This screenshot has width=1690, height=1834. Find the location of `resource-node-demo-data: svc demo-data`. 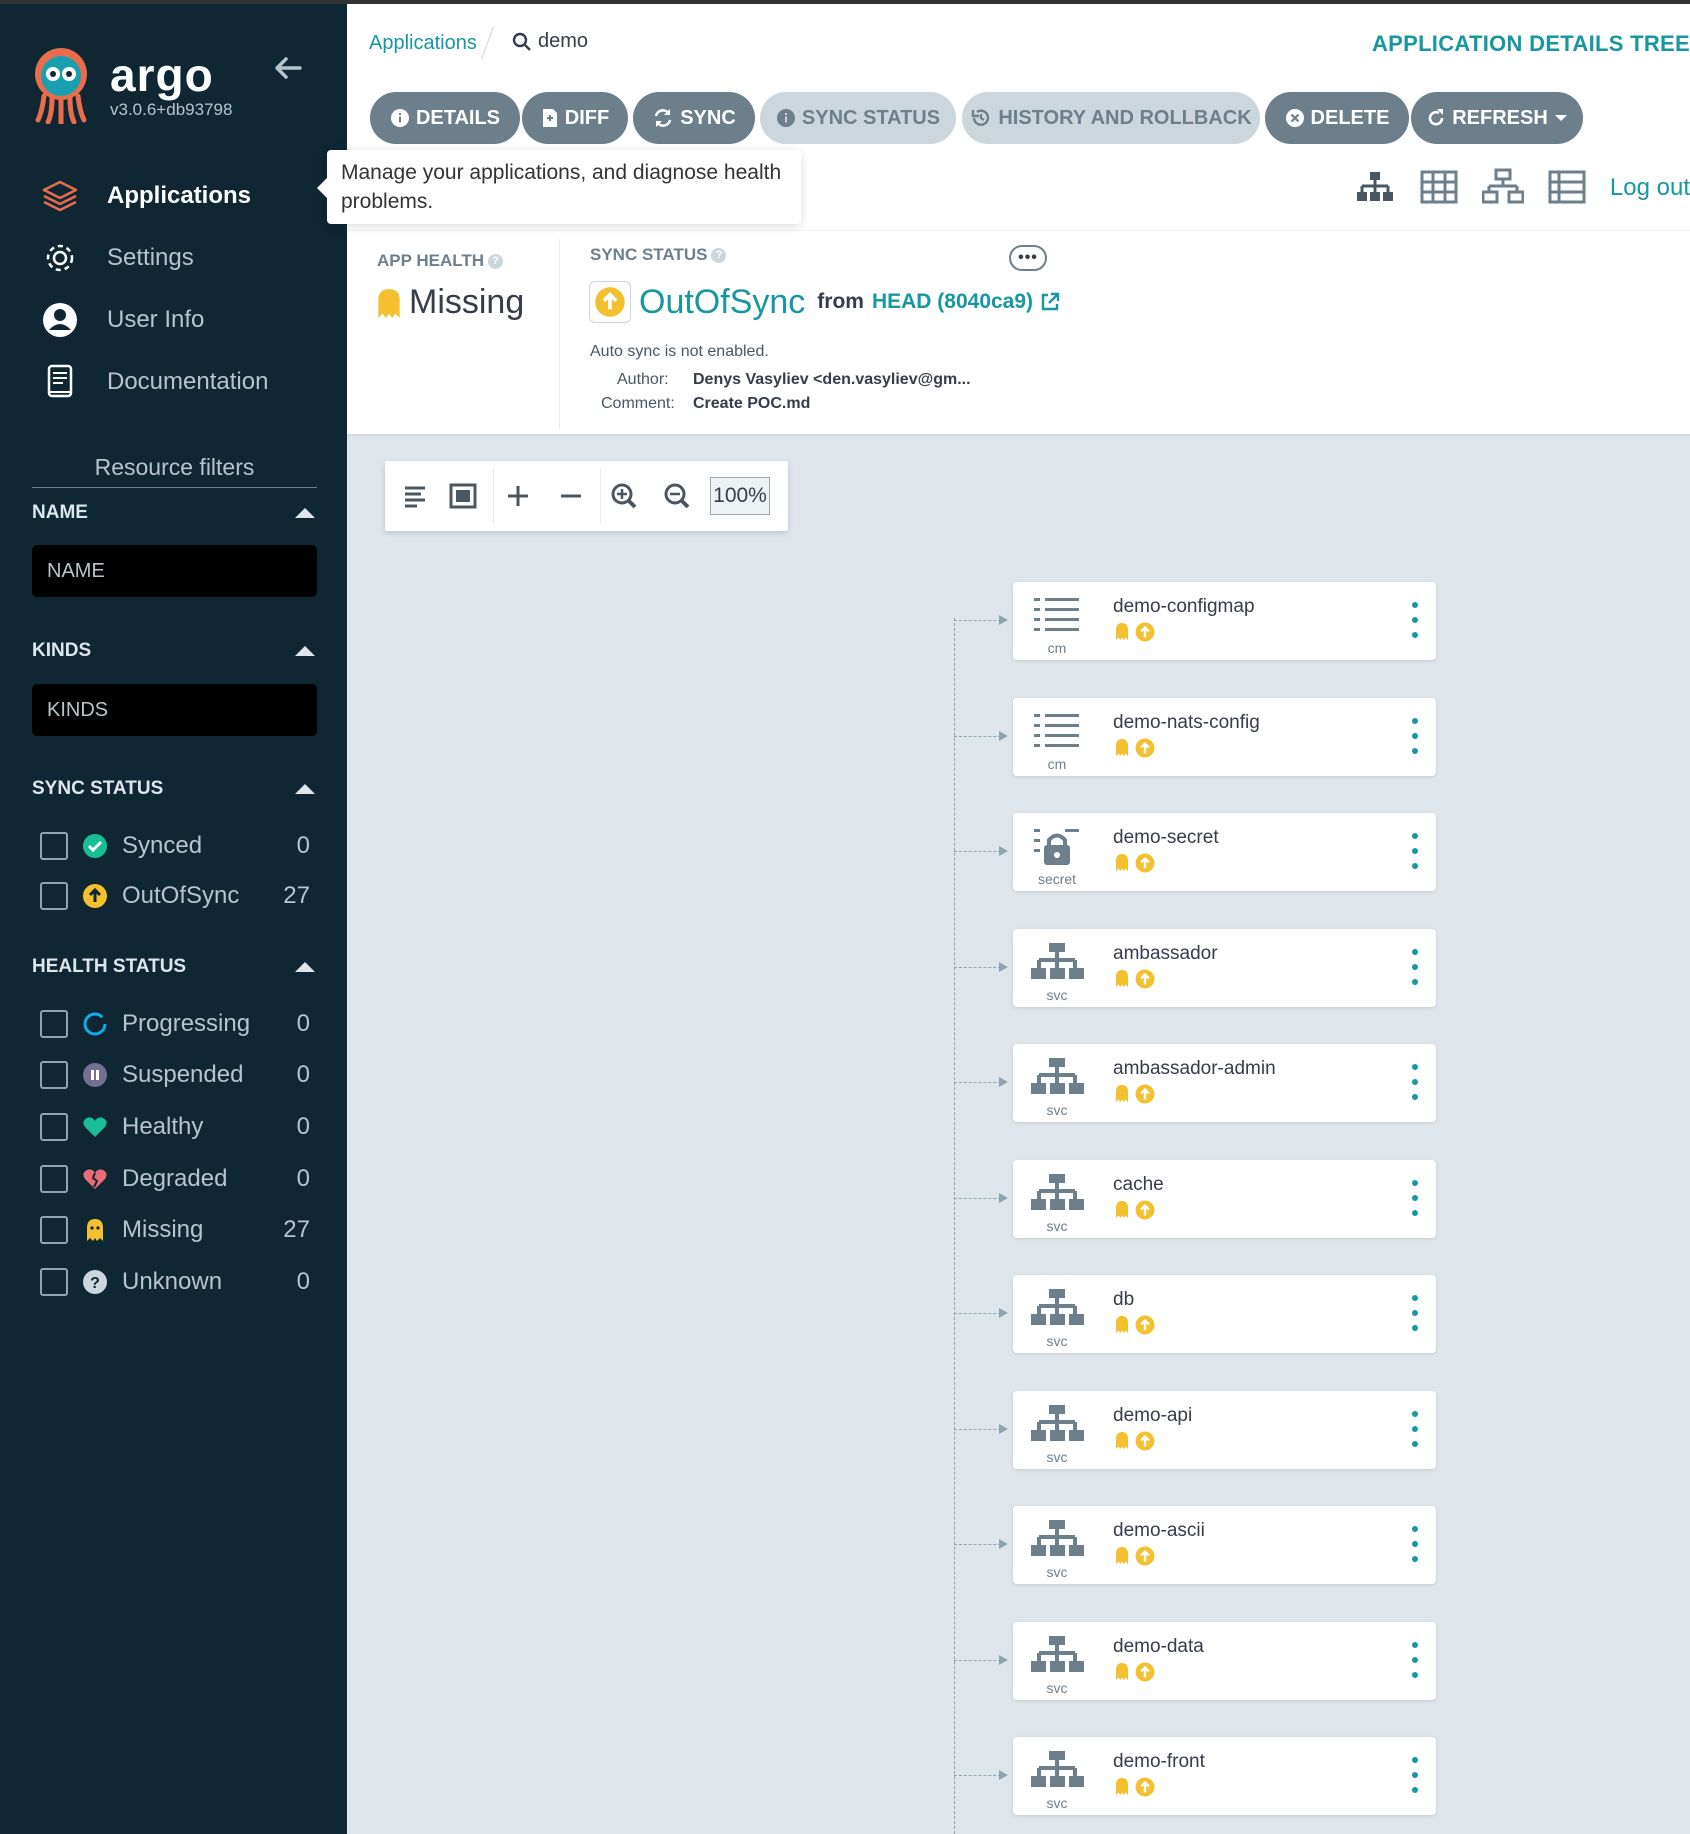

resource-node-demo-data: svc demo-data is located at coordinates (1224, 1661).